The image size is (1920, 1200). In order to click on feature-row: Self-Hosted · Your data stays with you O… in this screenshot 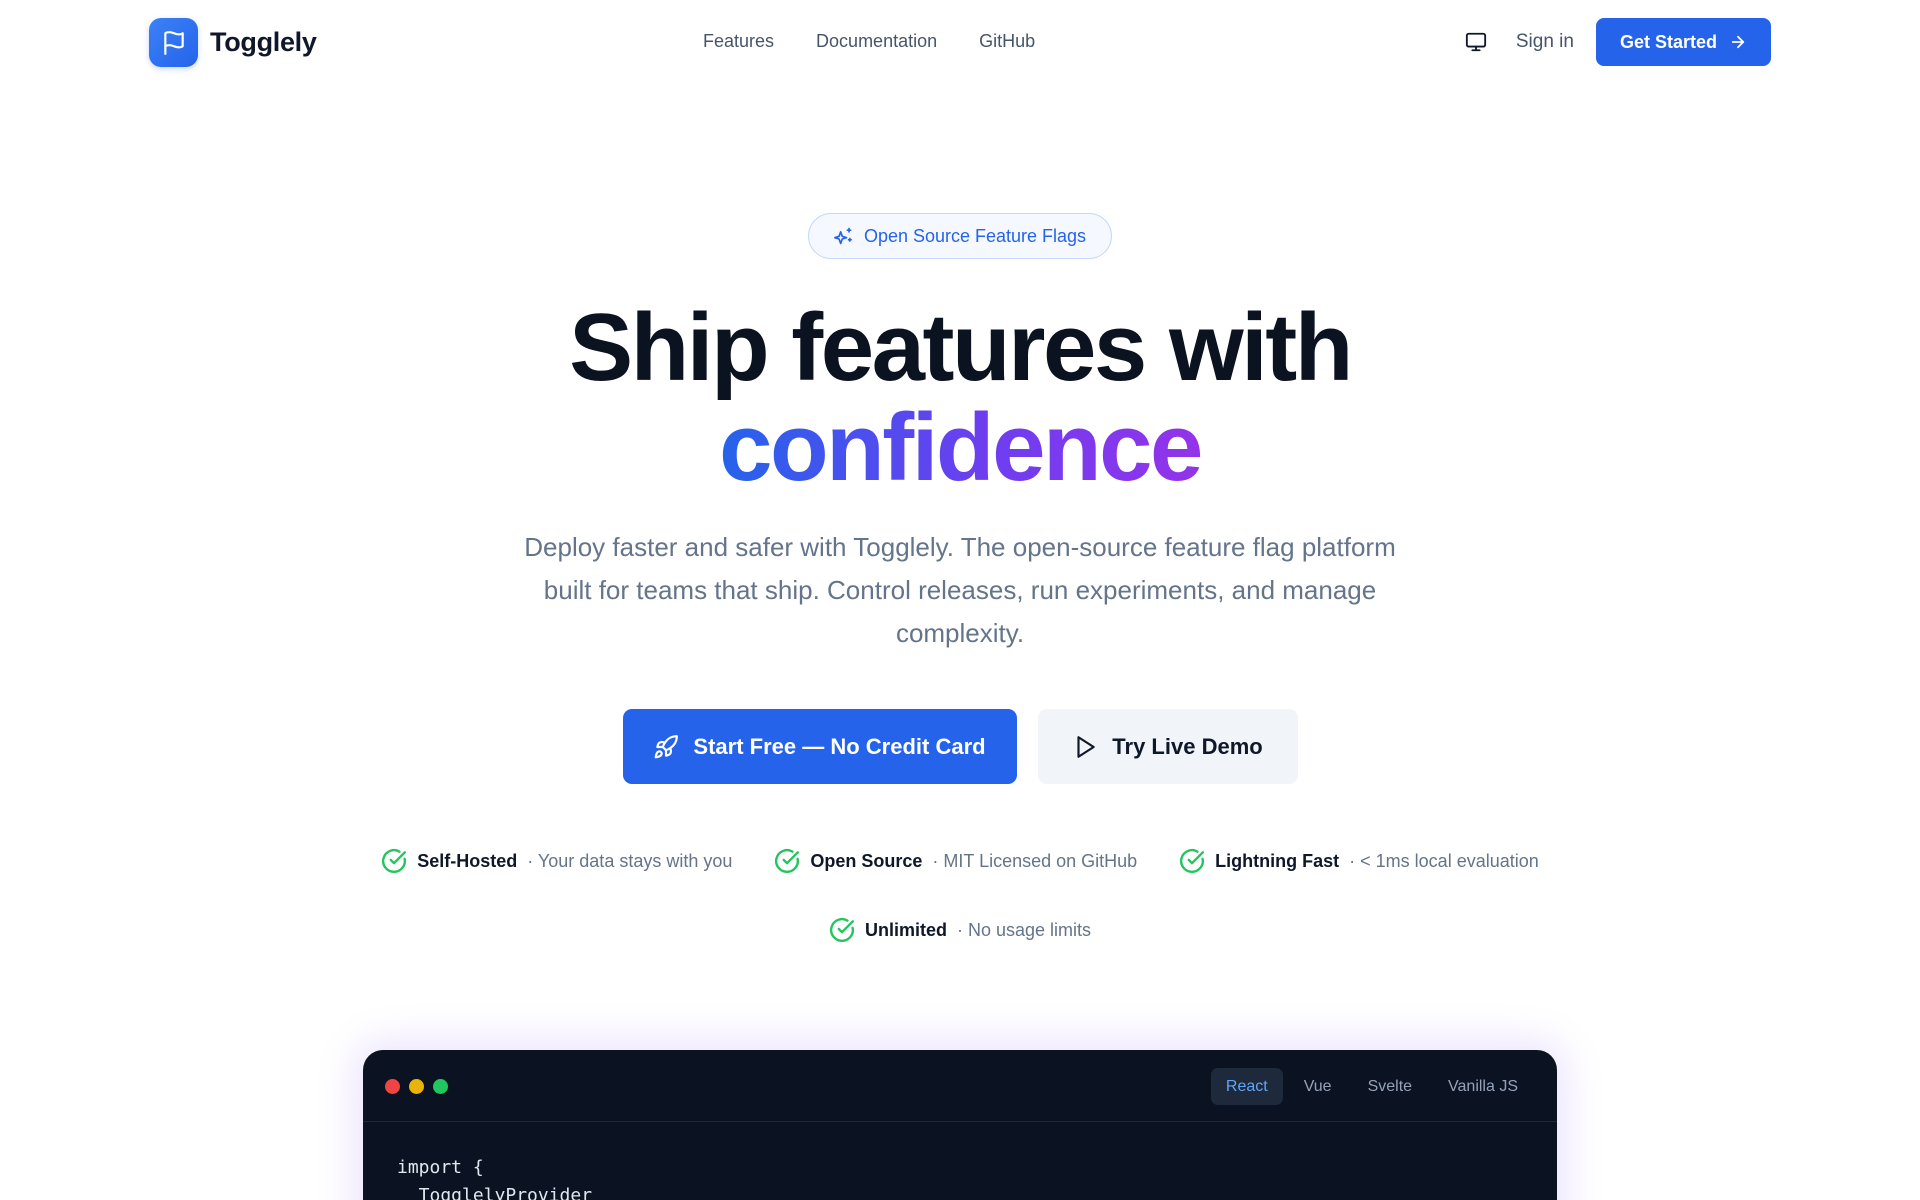, I will do `click(960, 861)`.